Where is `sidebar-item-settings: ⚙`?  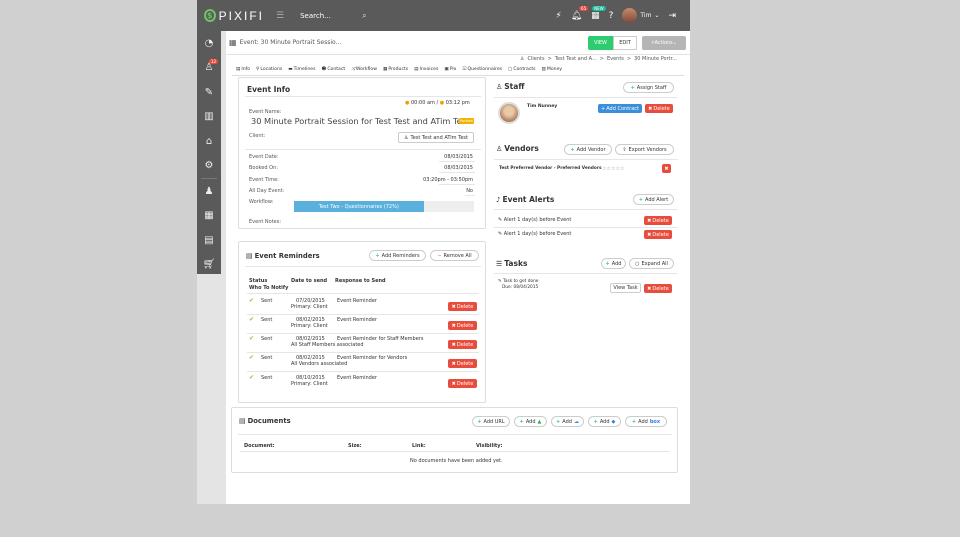 sidebar-item-settings: ⚙ is located at coordinates (209, 166).